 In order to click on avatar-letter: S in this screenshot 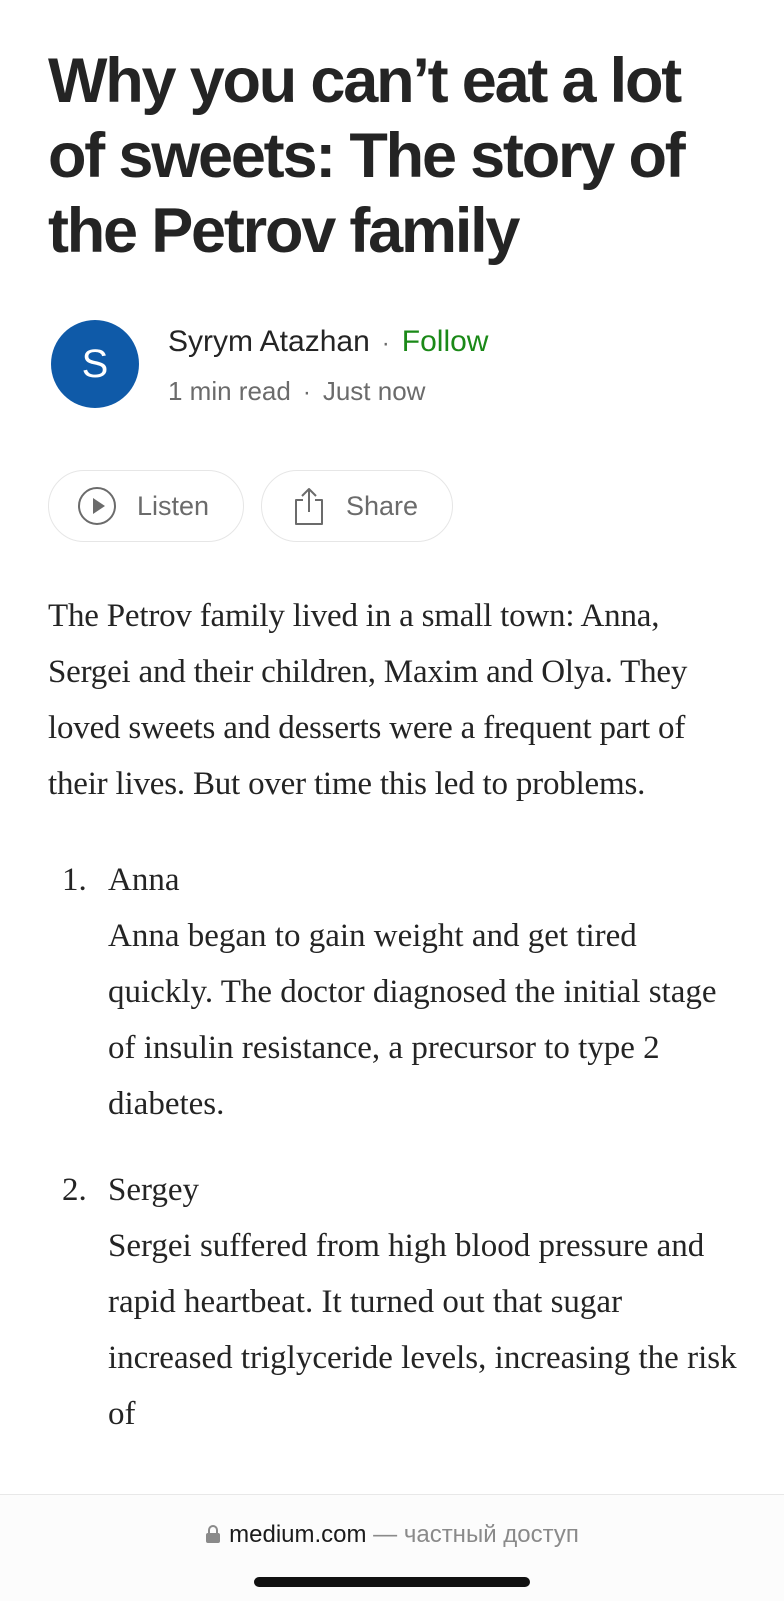, I will do `click(95, 363)`.